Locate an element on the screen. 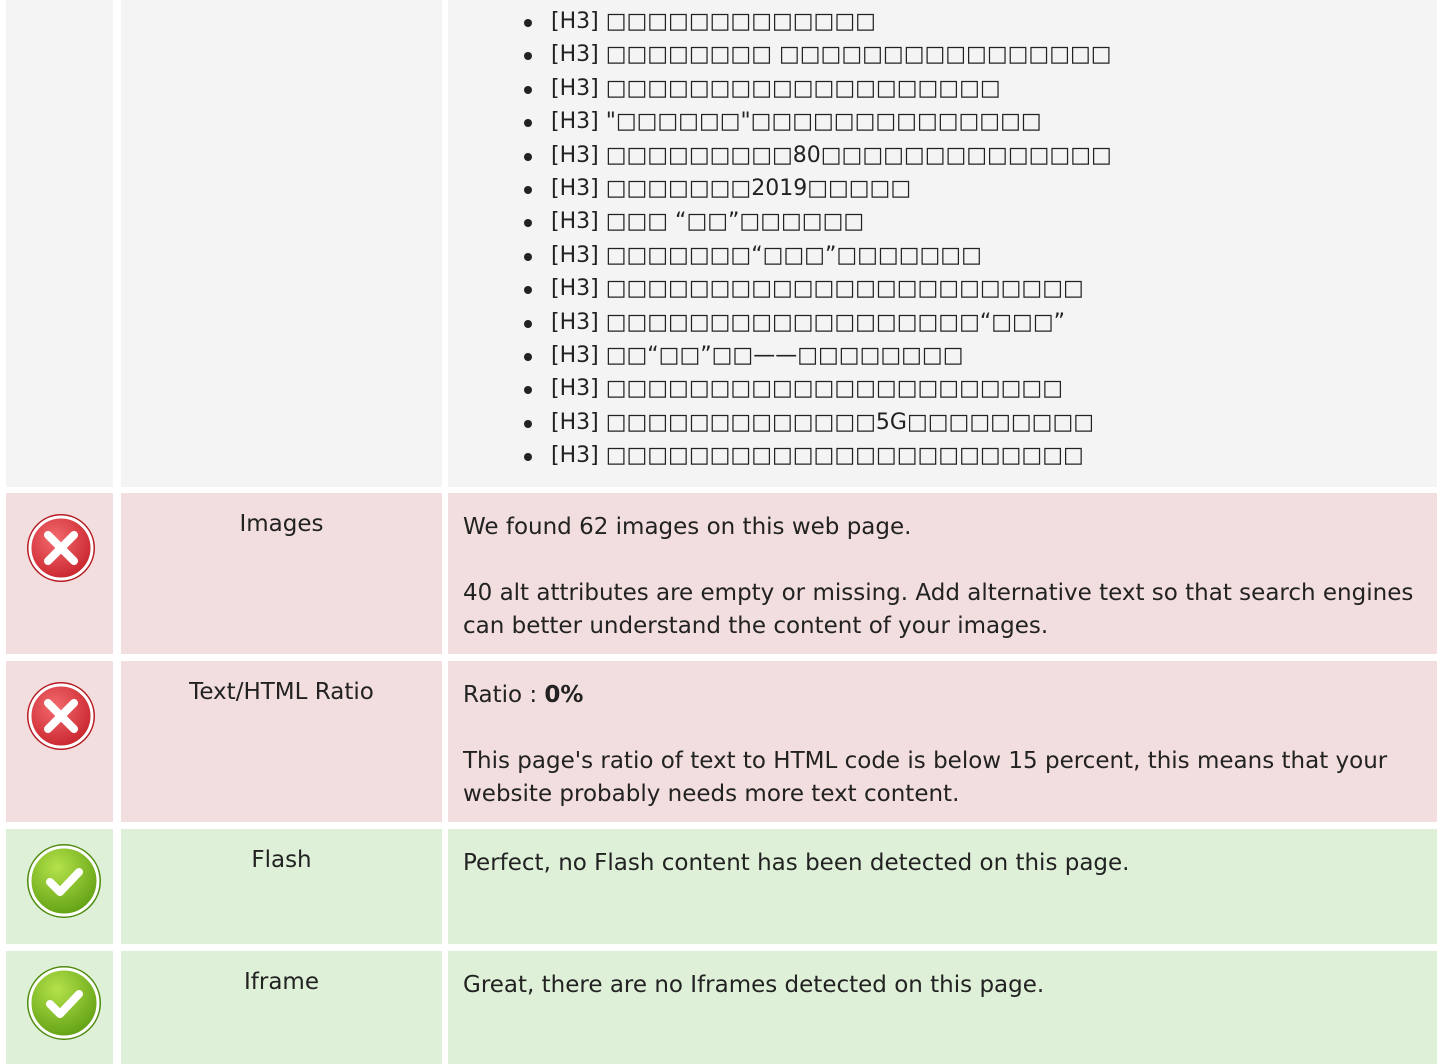 Image resolution: width=1446 pixels, height=1064 pixels. h3-list-item: [H3] □□□□□□□□□□□□□ is located at coordinates (972, 21).